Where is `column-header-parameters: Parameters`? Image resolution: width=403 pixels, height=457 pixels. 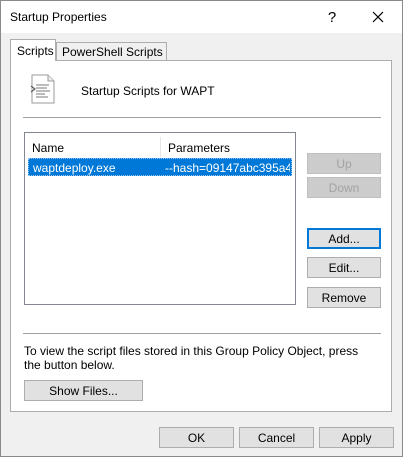 column-header-parameters: Parameters is located at coordinates (227, 147).